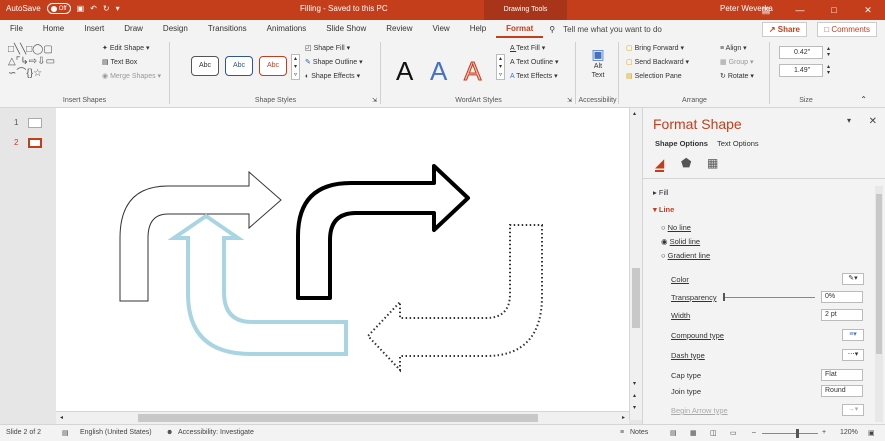 The height and width of the screenshot is (441, 885). I want to click on shape-style-1: Abc, so click(205, 66).